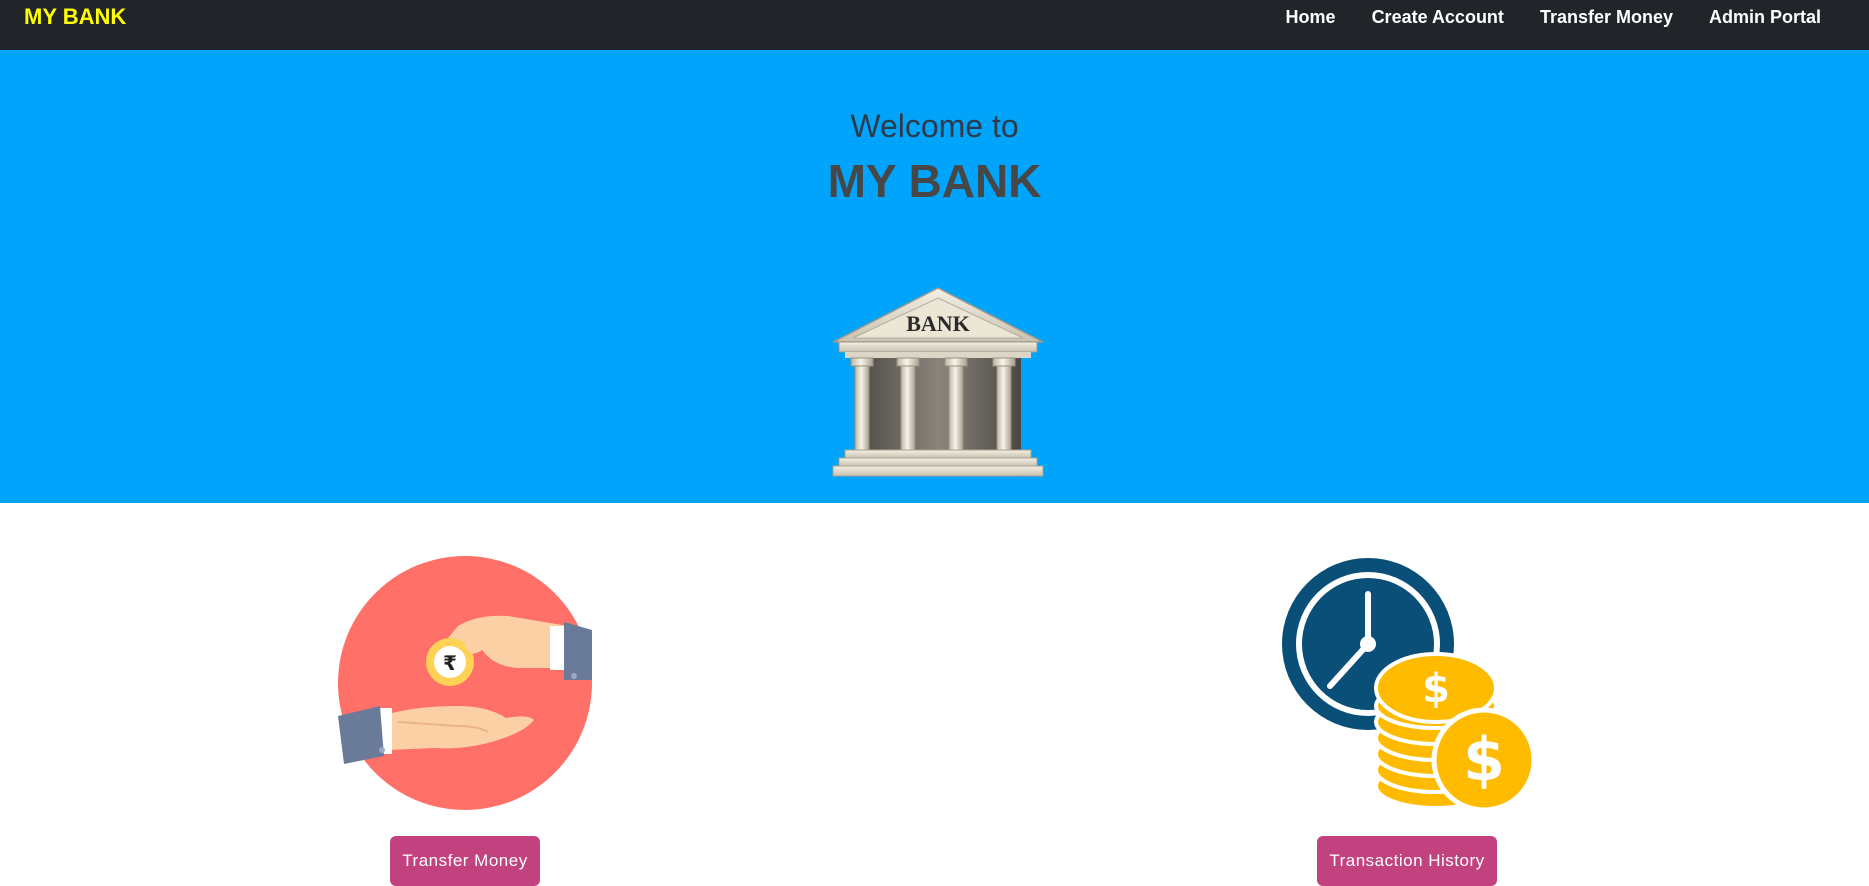 The width and height of the screenshot is (1869, 886). Describe the element at coordinates (1438, 17) in the screenshot. I see `nav-create-account: Create Account` at that location.